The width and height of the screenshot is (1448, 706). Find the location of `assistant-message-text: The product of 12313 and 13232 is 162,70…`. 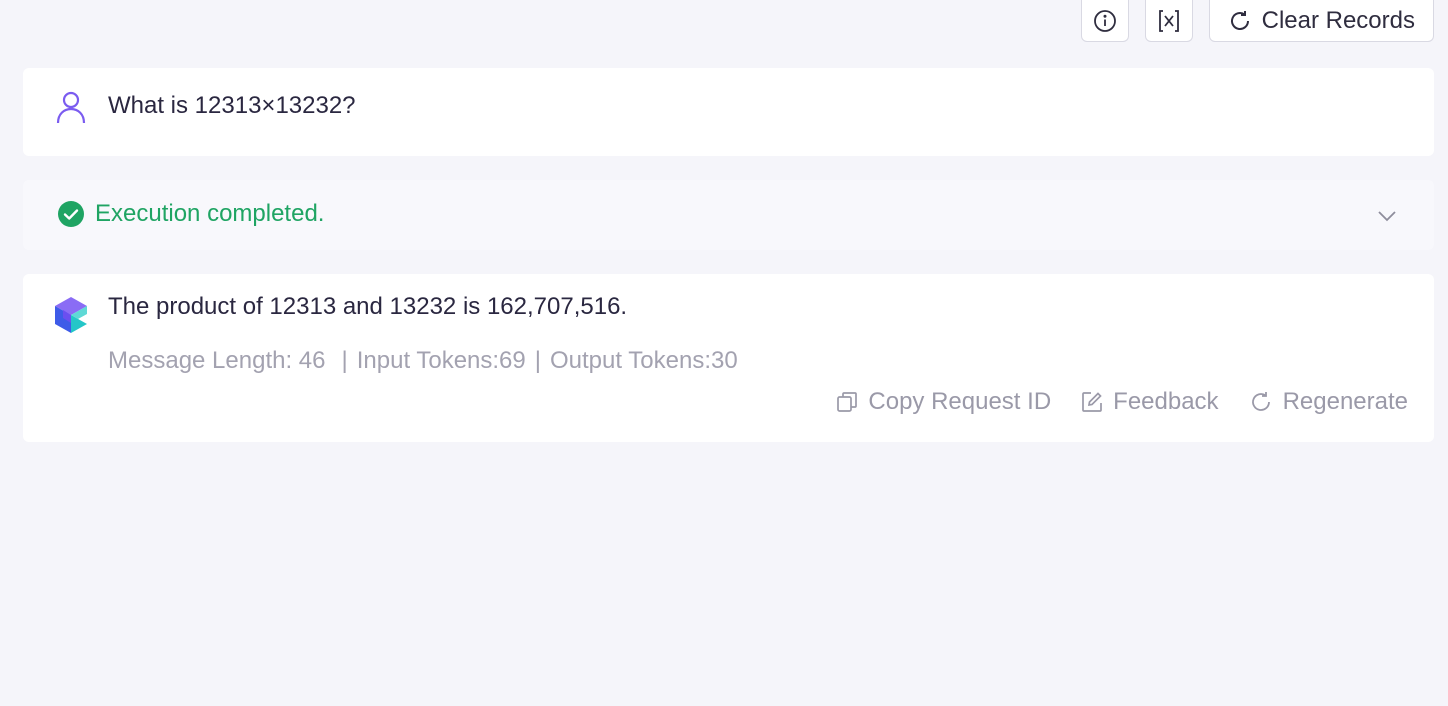

assistant-message-text: The product of 12313 and 13232 is 162,70… is located at coordinates (368, 306).